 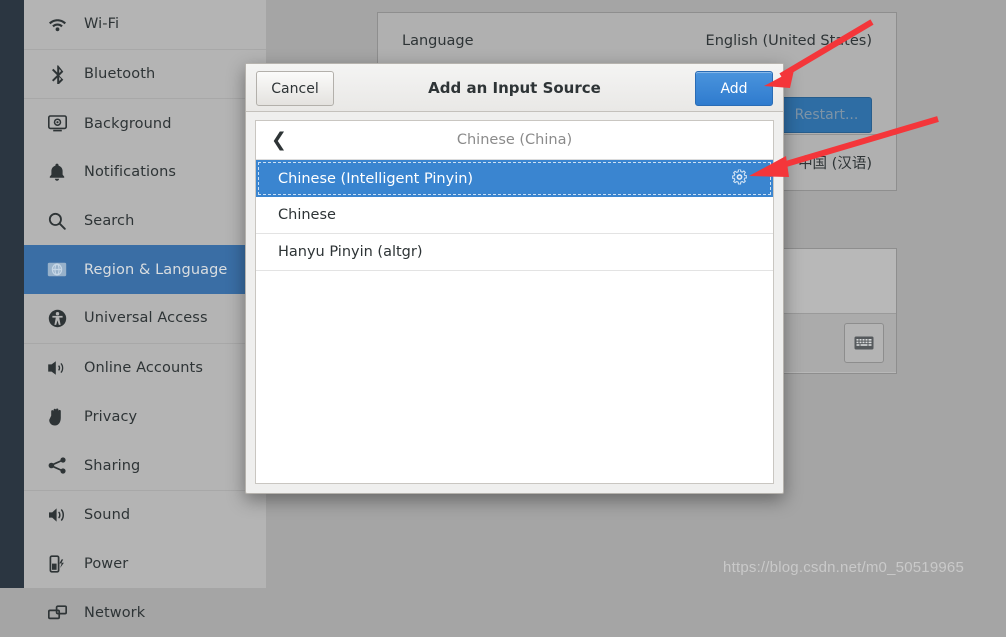 I want to click on sound-icon, so click(x=57, y=515).